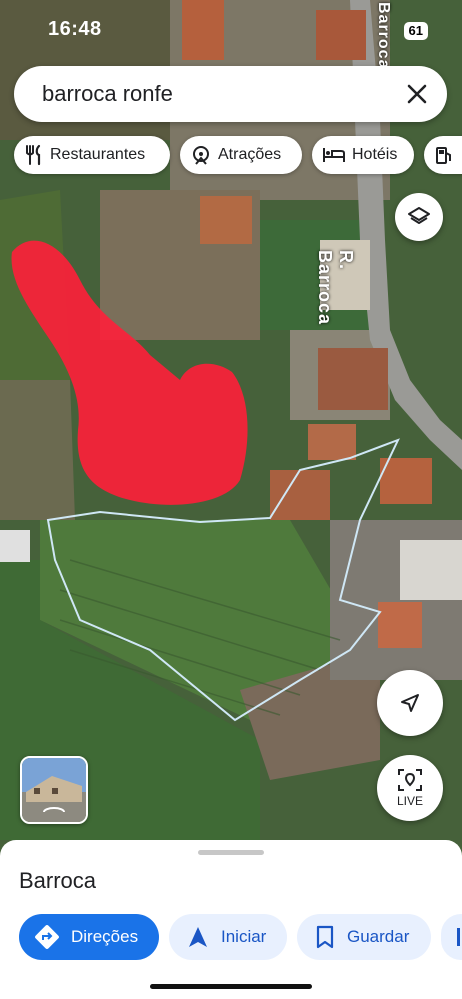 This screenshot has height=999, width=462. I want to click on start-button: Iniciar, so click(228, 937).